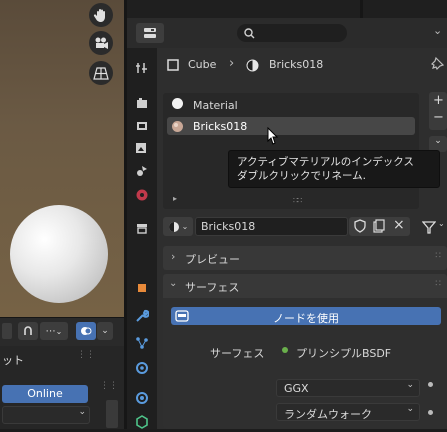 The image size is (447, 432). What do you see at coordinates (302, 176) in the screenshot?
I see `tooltip-line-2: ダブルクリックでリネーム.` at bounding box center [302, 176].